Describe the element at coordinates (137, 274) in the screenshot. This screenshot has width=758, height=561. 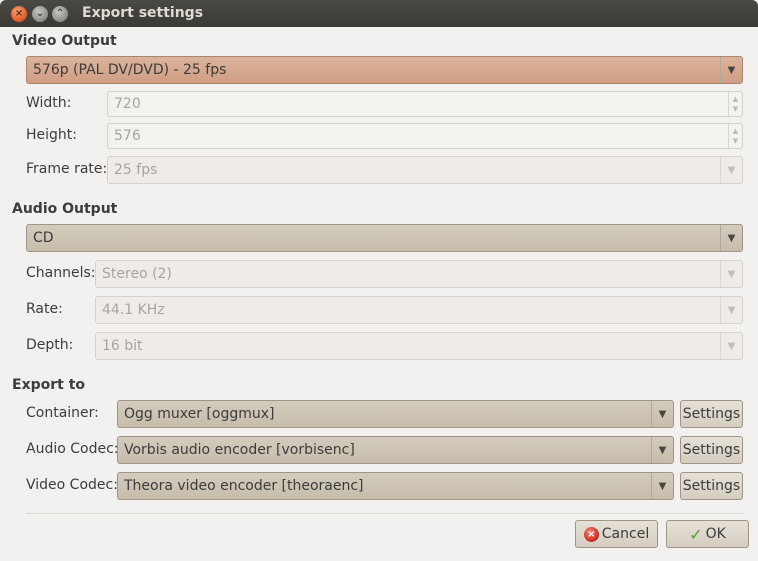
I see `channels-value: Stereo (2)` at that location.